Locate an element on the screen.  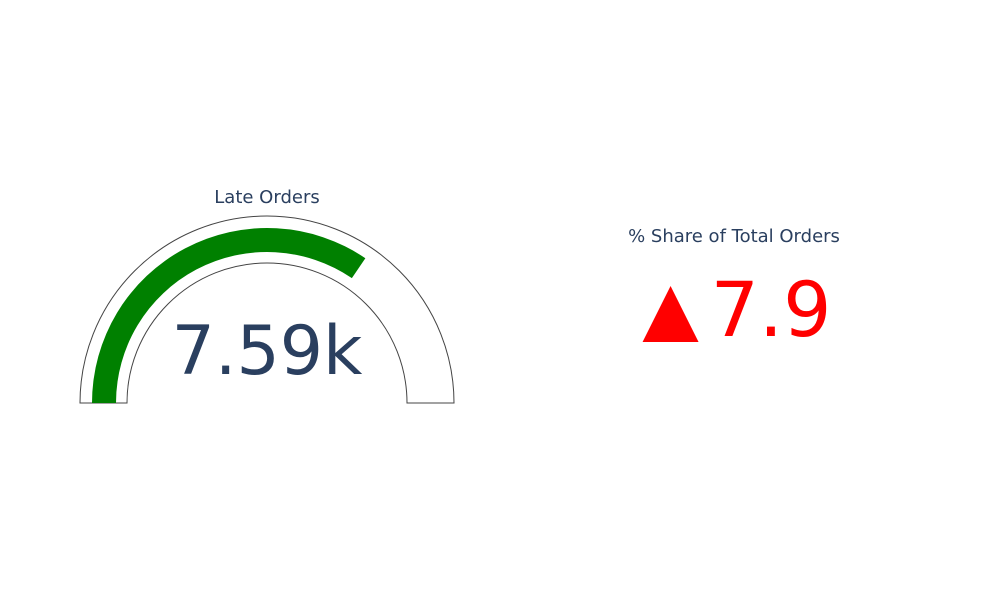
gauge-chart is located at coordinates (267, 309).